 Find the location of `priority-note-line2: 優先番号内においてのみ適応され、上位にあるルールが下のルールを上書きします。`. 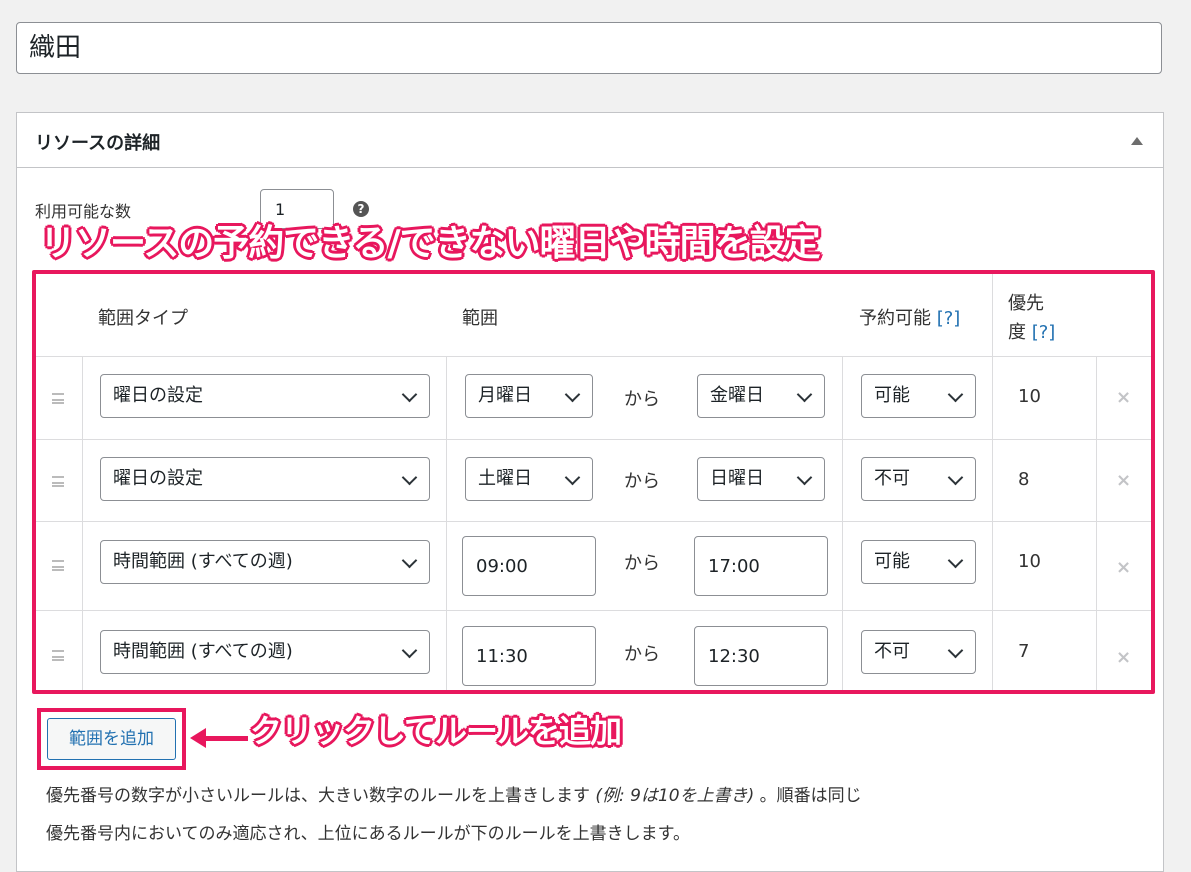

priority-note-line2: 優先番号内においてのみ適応され、上位にあるルールが下のルールを上書きします。 is located at coordinates (368, 834).